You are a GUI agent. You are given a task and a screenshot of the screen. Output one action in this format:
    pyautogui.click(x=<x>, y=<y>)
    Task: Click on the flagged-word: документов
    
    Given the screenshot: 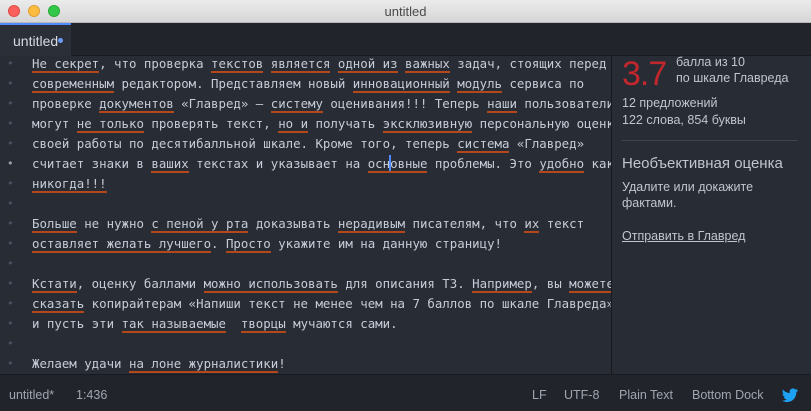 What is the action you would take?
    pyautogui.click(x=136, y=104)
    